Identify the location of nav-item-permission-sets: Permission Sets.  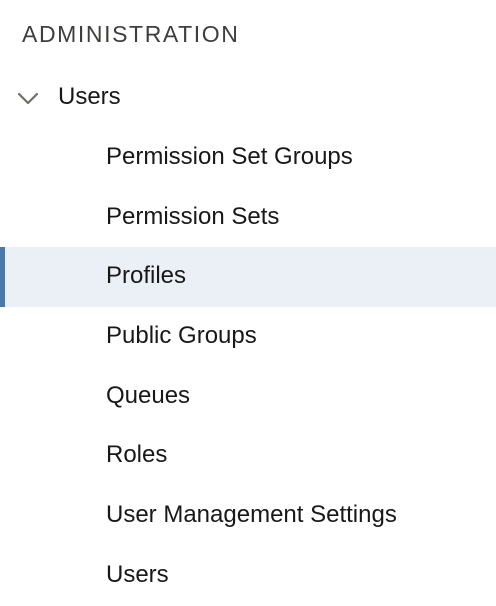
(248, 218).